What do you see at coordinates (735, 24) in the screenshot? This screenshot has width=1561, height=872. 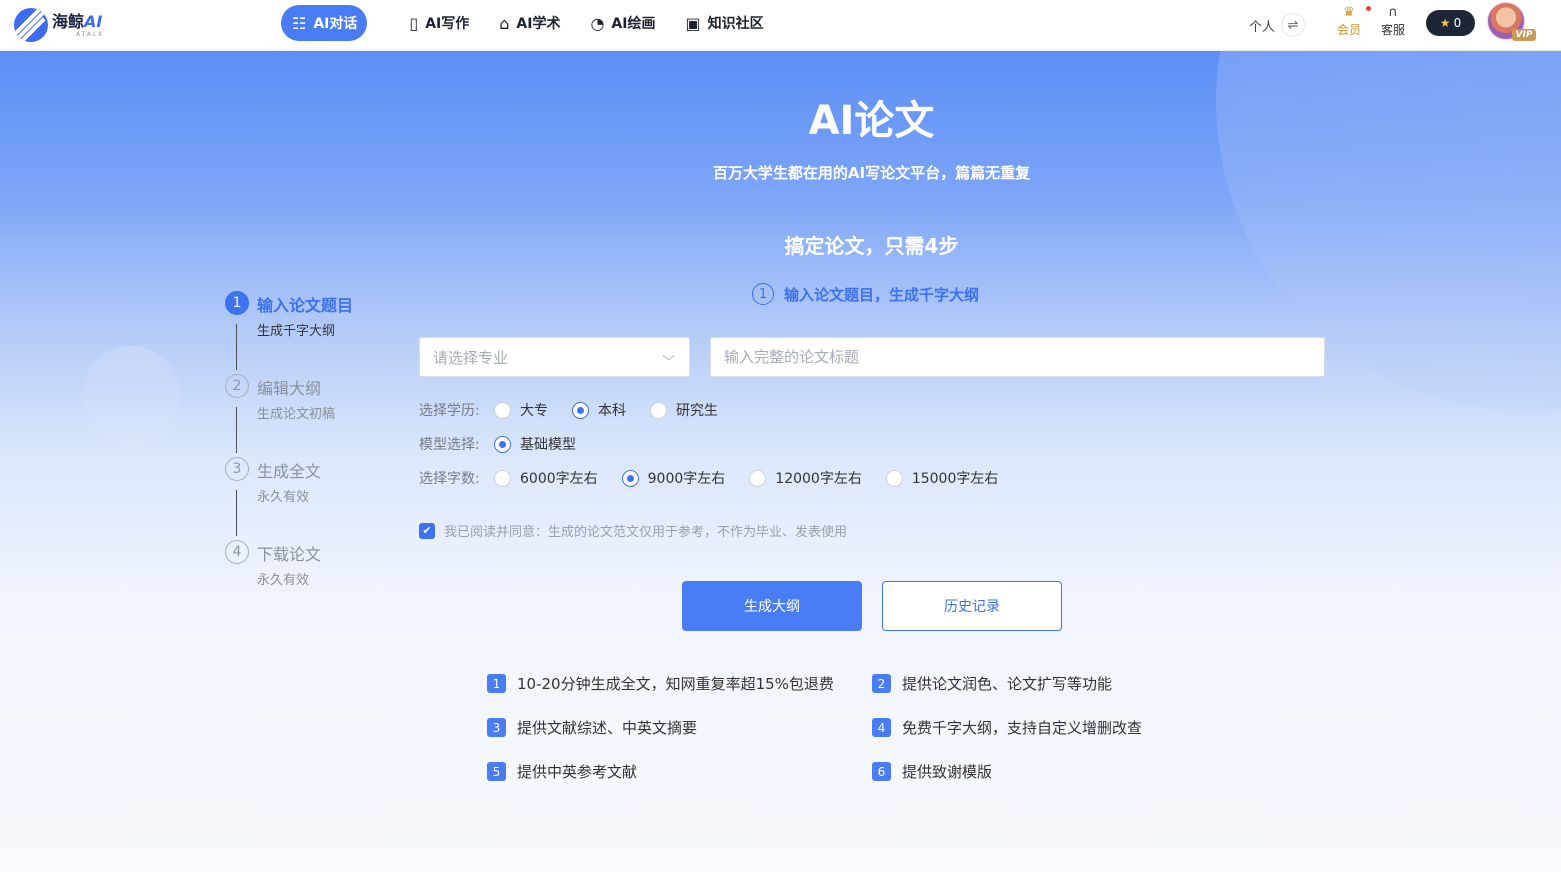 I see `nav-item-label: 知识社区` at bounding box center [735, 24].